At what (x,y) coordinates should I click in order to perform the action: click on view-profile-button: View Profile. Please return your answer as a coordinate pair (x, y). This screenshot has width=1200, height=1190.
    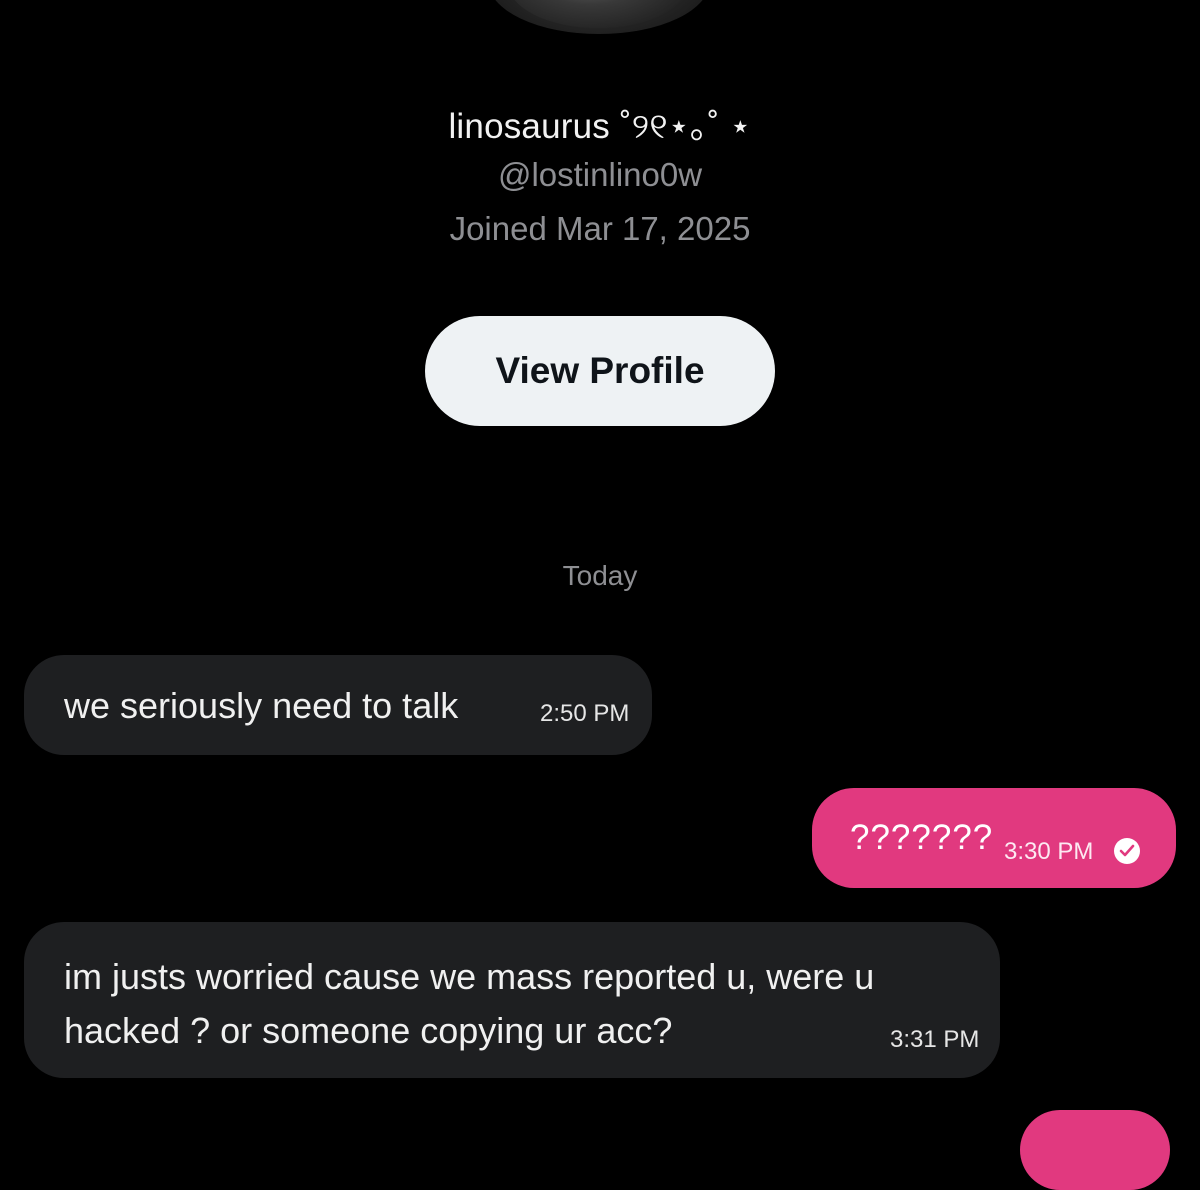
    Looking at the image, I should click on (600, 371).